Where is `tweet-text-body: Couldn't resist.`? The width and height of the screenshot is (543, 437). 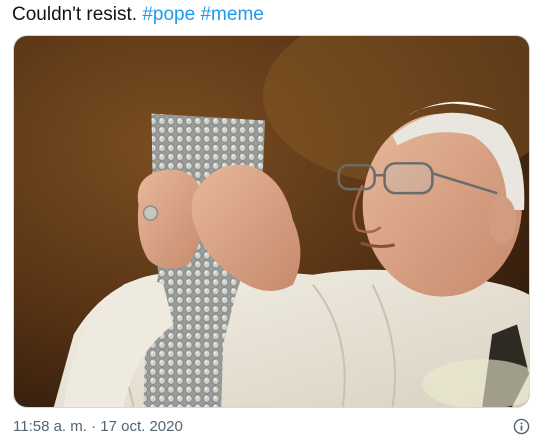
tweet-text-body: Couldn't resist. is located at coordinates (77, 14).